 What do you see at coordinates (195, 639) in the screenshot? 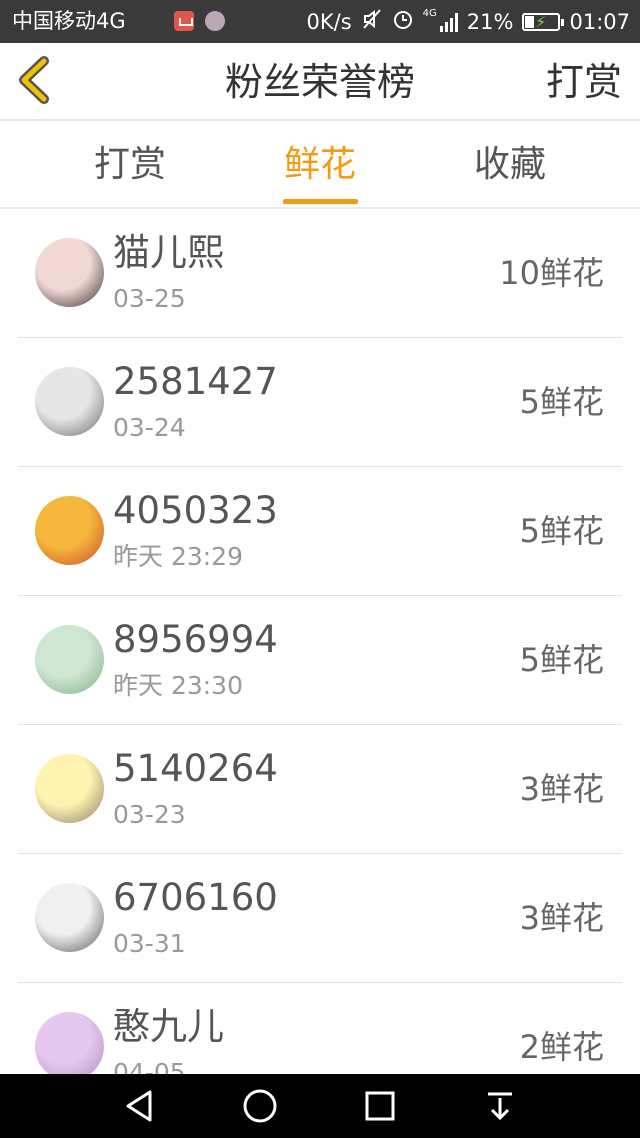
I see `user-name: 8956994` at bounding box center [195, 639].